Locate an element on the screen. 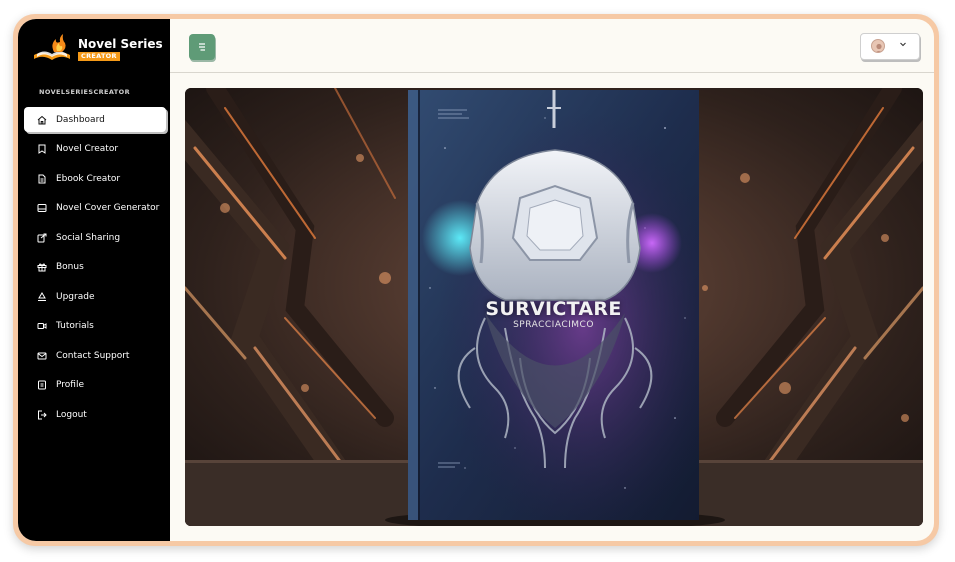  sidebar-item-novel-cover-generator: Novel Cover Generator is located at coordinates (95, 208).